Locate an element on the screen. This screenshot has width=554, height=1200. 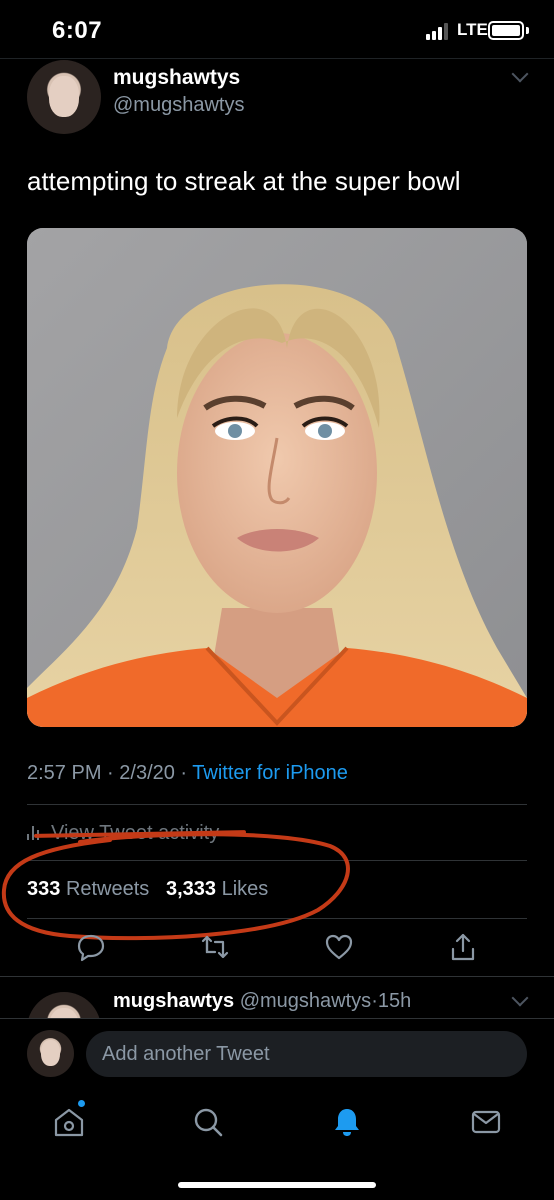
tweet-date: 2/3/20 is located at coordinates (147, 773).